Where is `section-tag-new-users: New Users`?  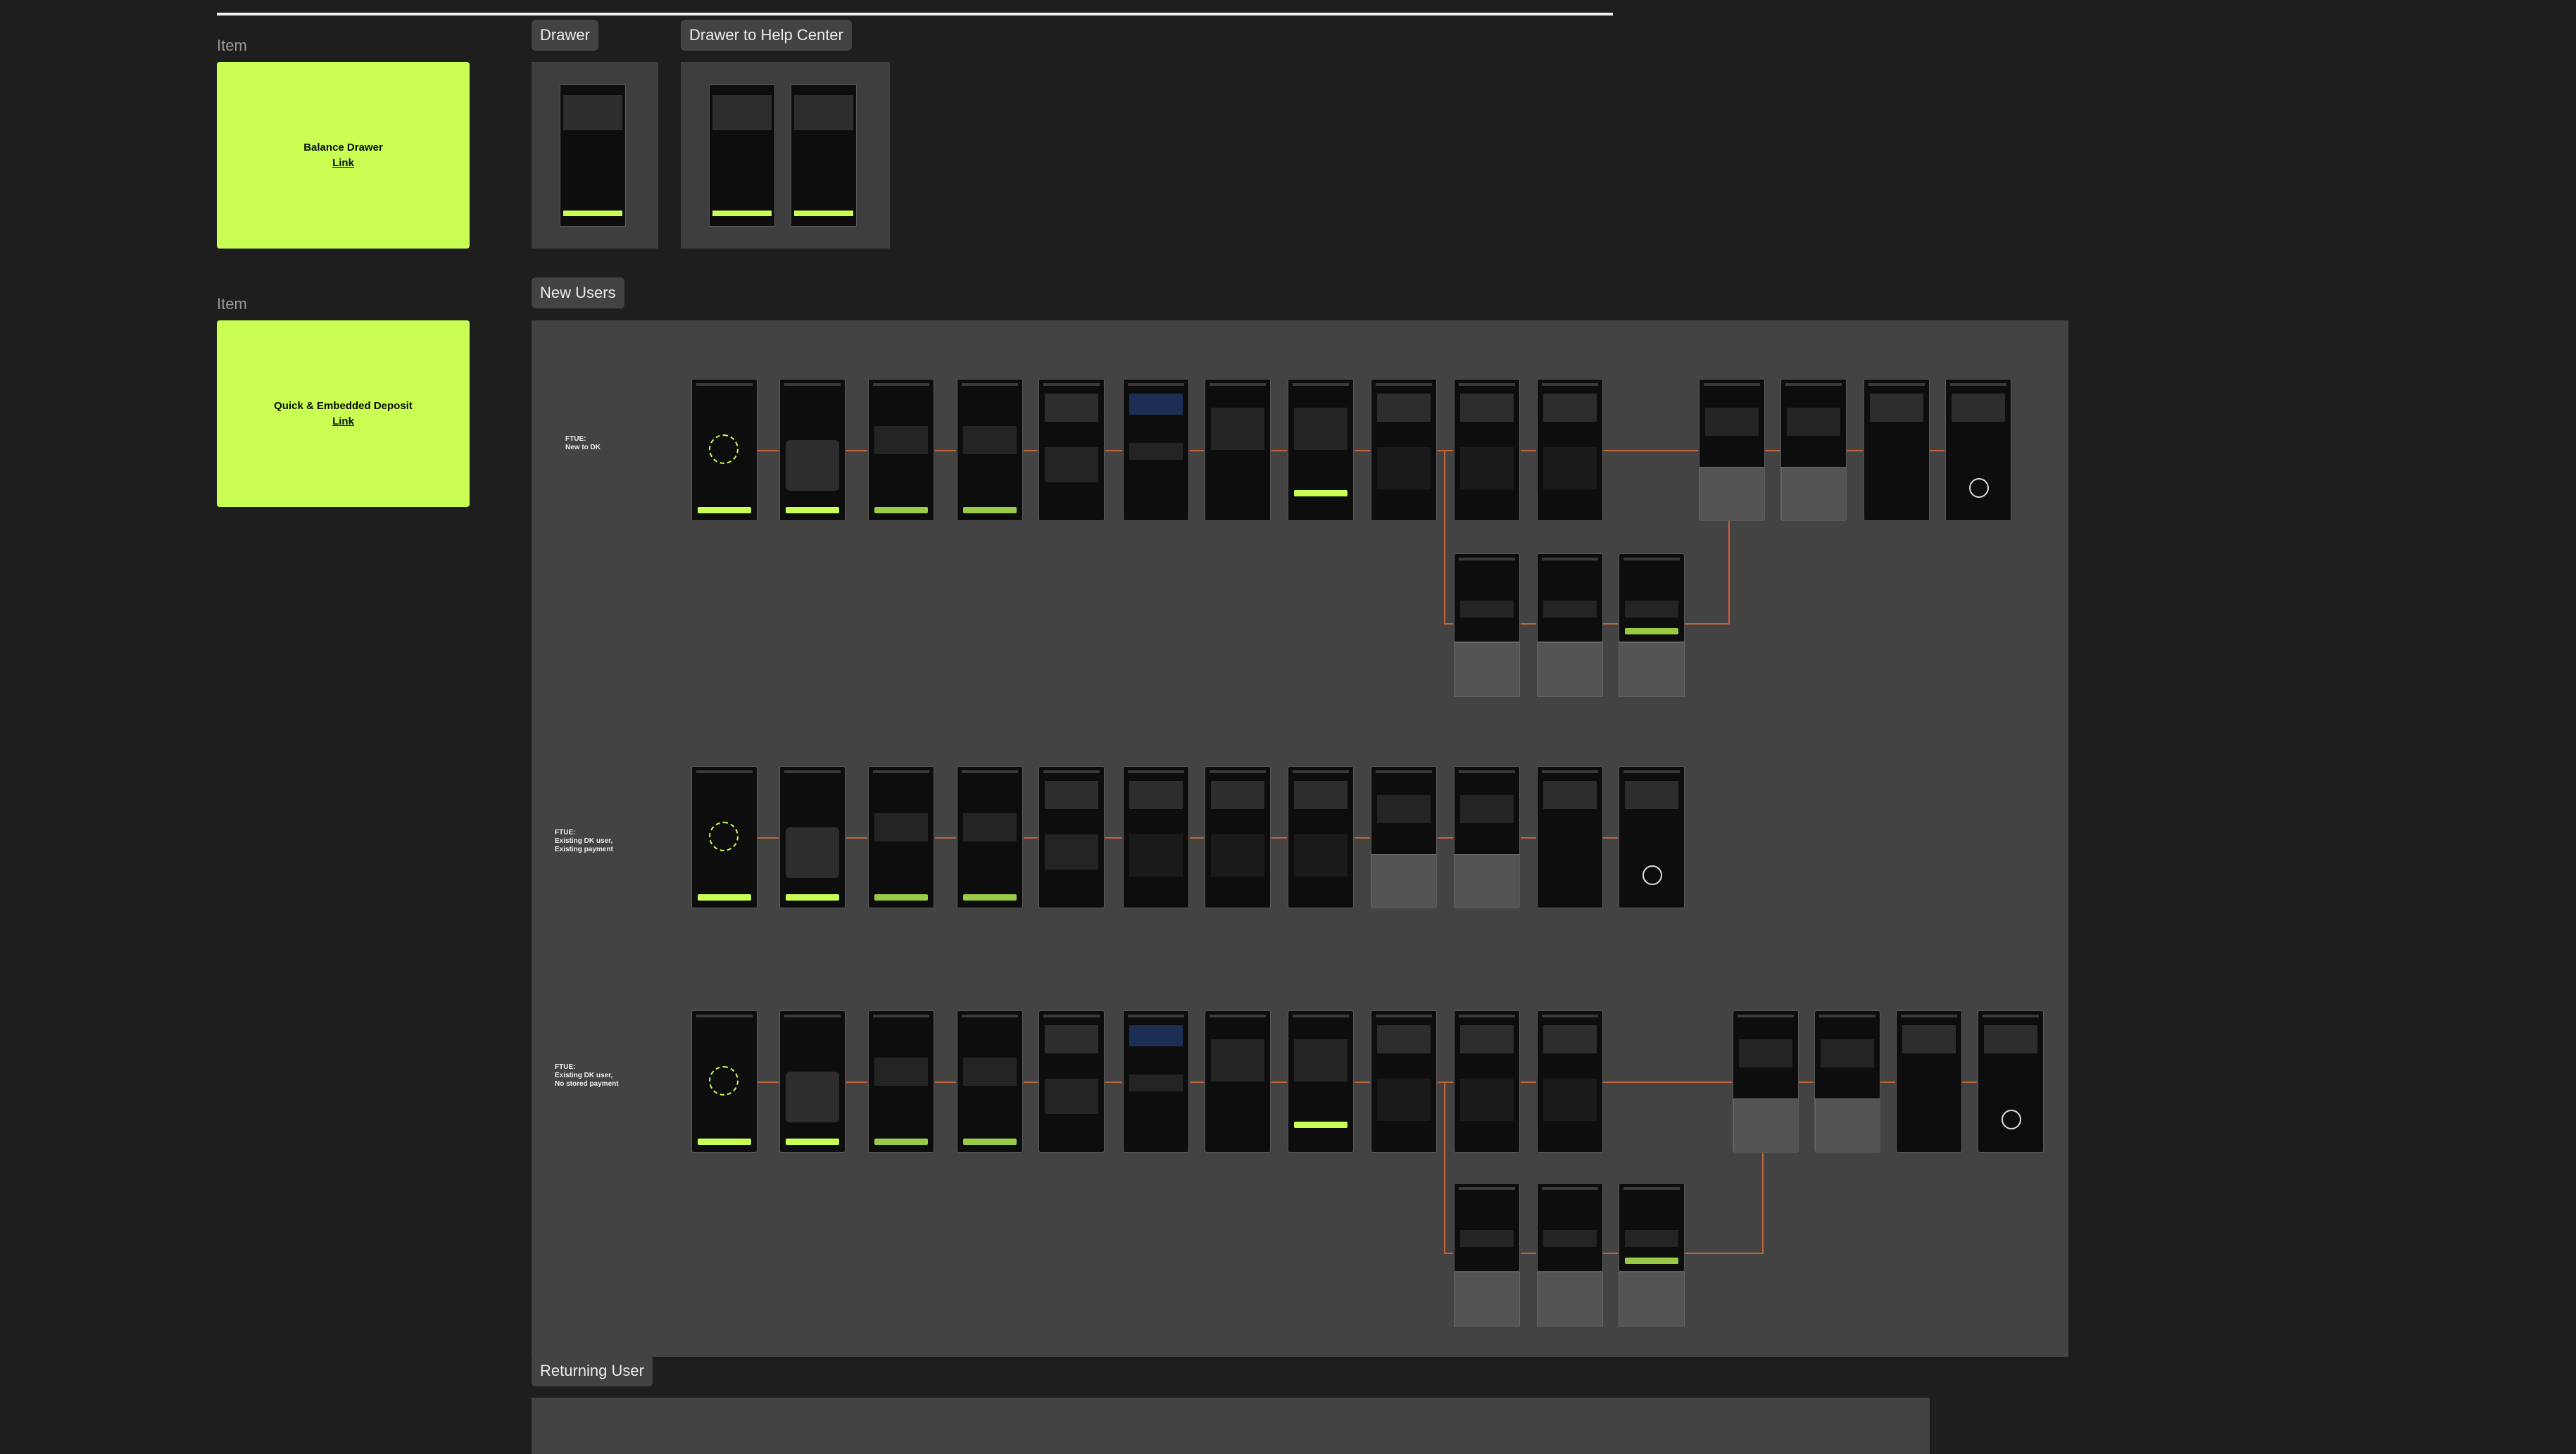 section-tag-new-users: New Users is located at coordinates (578, 292).